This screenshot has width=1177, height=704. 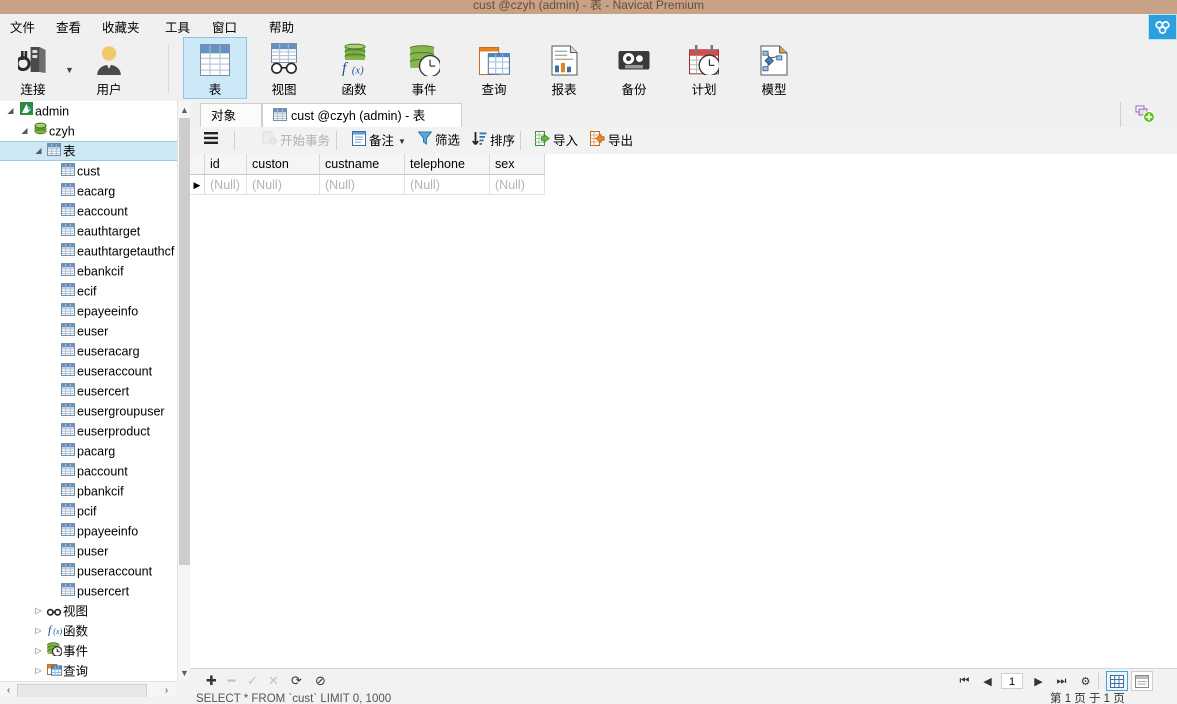 I want to click on objbar-筛选: 筛选, so click(x=438, y=140).